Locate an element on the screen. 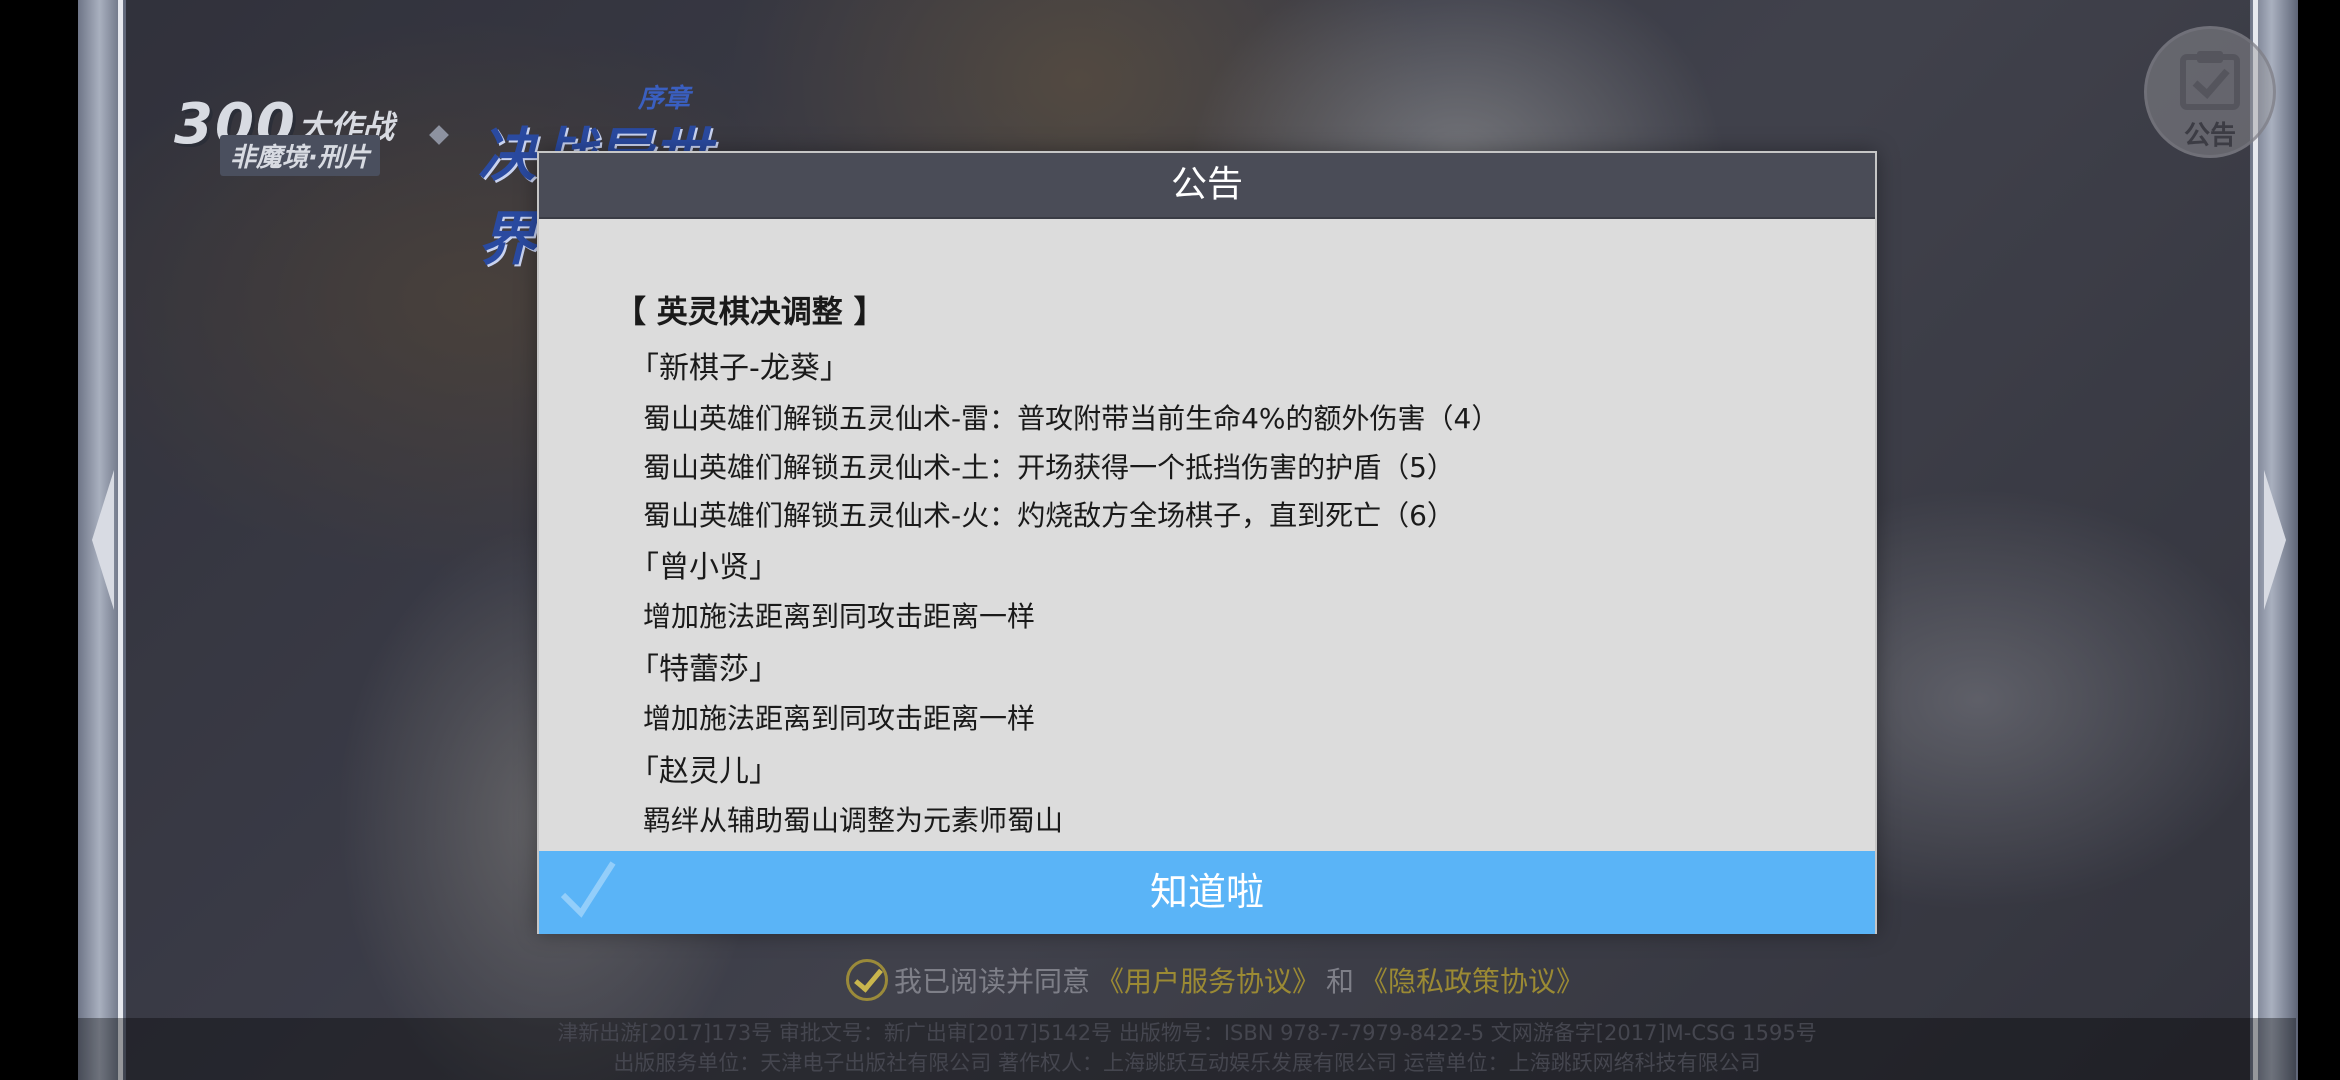  logo-juezhan-tag: 序章 is located at coordinates (664, 99).